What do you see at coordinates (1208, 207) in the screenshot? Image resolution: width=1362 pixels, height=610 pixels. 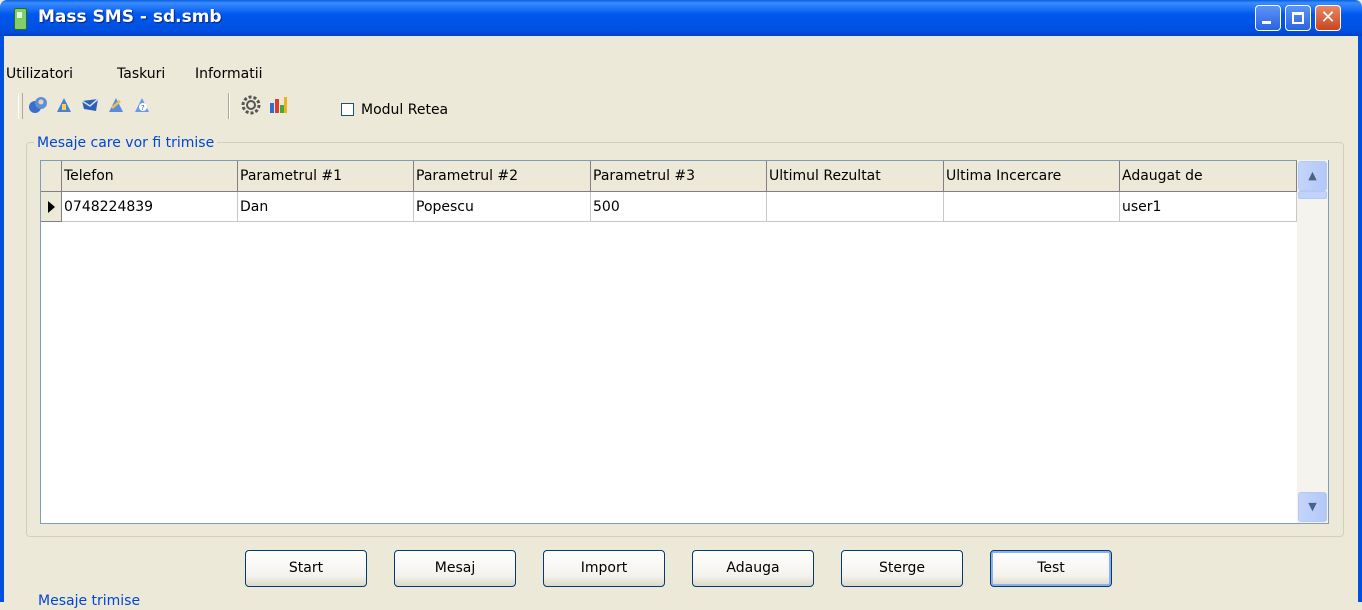 I see `table-cell: user1` at bounding box center [1208, 207].